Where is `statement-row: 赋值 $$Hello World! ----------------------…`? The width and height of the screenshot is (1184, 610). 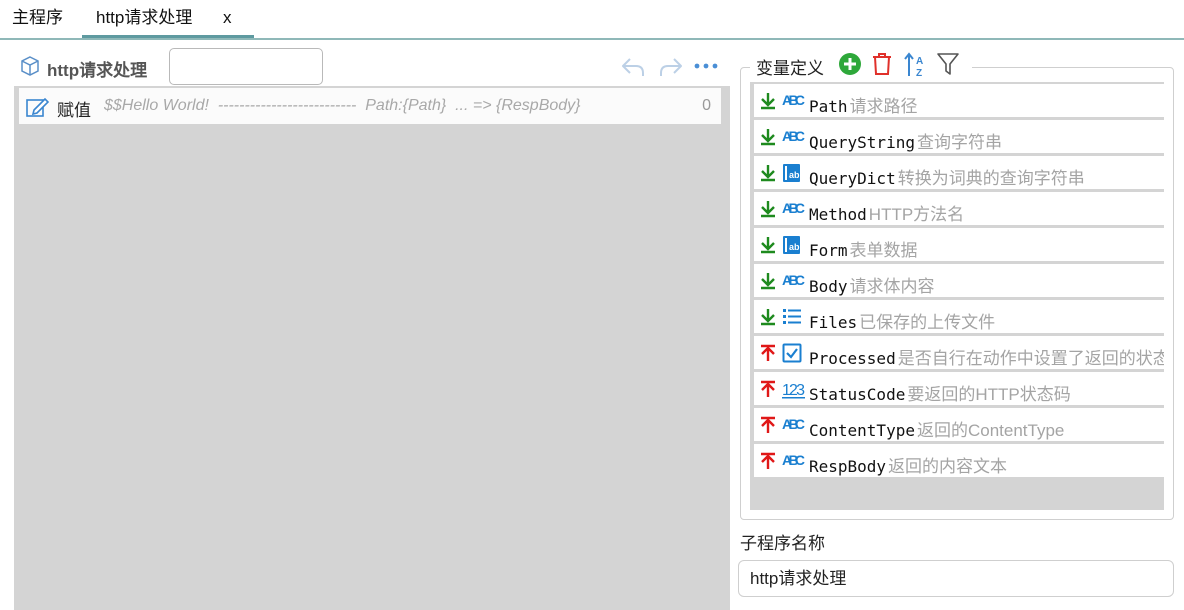
statement-row: 赋值 $$Hello World! ----------------------… is located at coordinates (370, 106).